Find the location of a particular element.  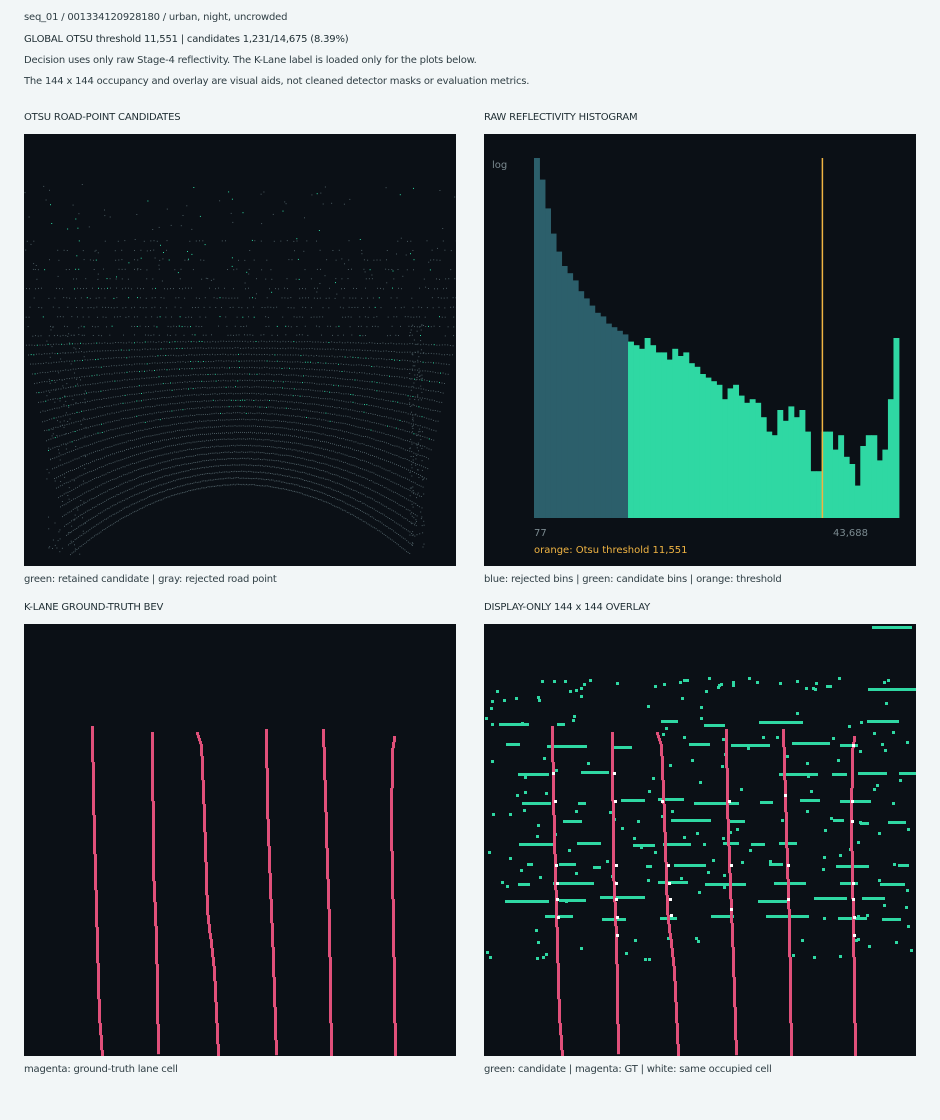

x-max-label: 43,688 is located at coordinates (850, 533).